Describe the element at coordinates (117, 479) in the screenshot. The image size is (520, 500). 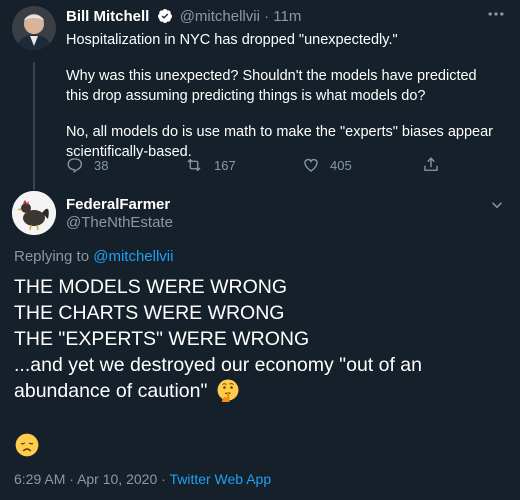
I see `reply-date: Apr 10, 2020` at that location.